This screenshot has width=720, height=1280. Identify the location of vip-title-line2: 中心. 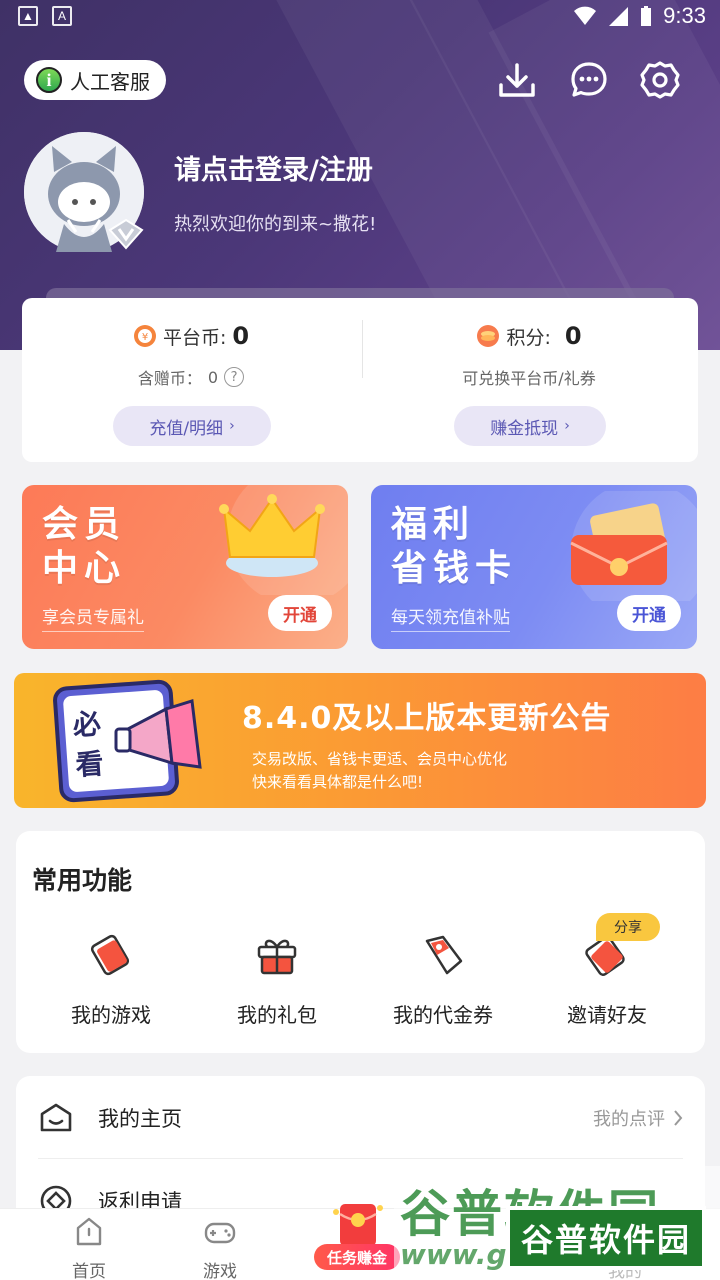
(84, 568).